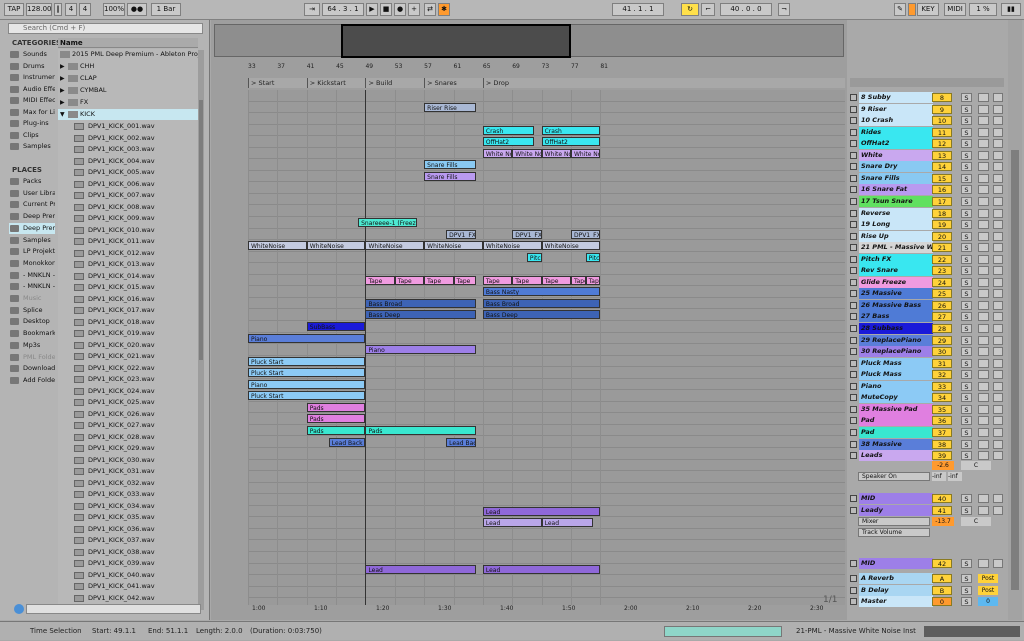 The width and height of the screenshot is (1024, 641). Describe the element at coordinates (32, 89) in the screenshot. I see `category-item: Audio Effects` at that location.